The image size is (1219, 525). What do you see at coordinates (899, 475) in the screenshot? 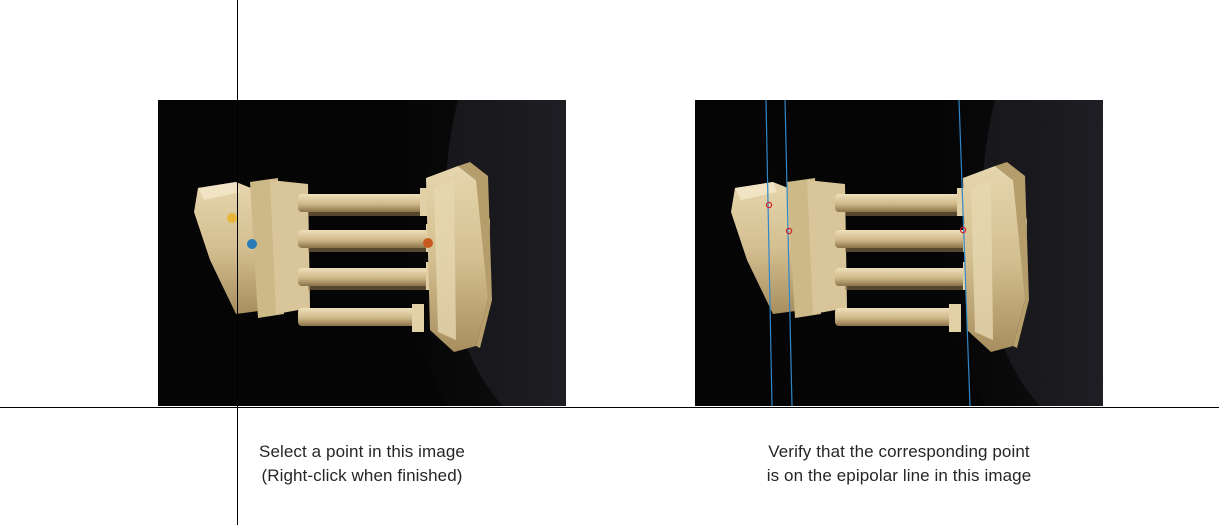
I see `right-caption-line-2: is on the epipolar line in this image` at bounding box center [899, 475].